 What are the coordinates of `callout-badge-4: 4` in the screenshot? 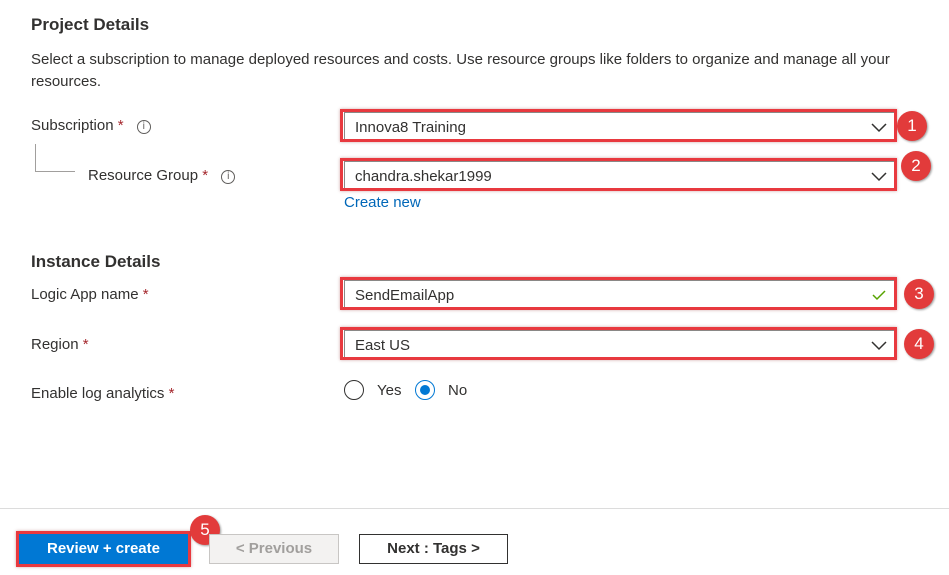 It's located at (919, 344).